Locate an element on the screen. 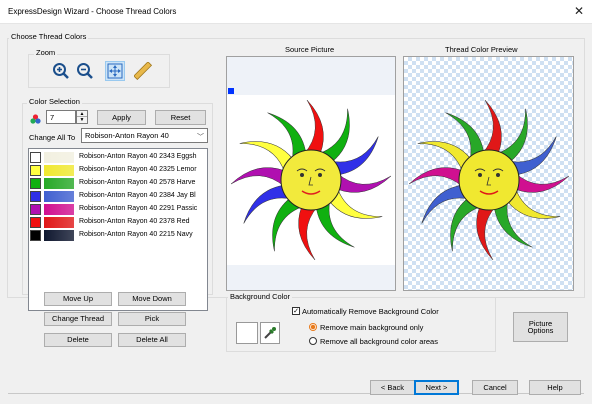 Image resolution: width=592 pixels, height=404 pixels. zoom-in-icon is located at coordinates (61, 71).